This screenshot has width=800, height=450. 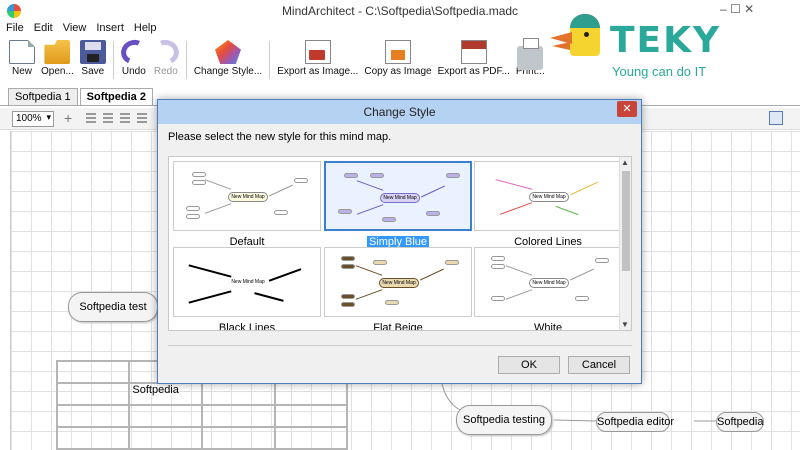 I want to click on mind-map-node: Softpedia testing, so click(x=504, y=420).